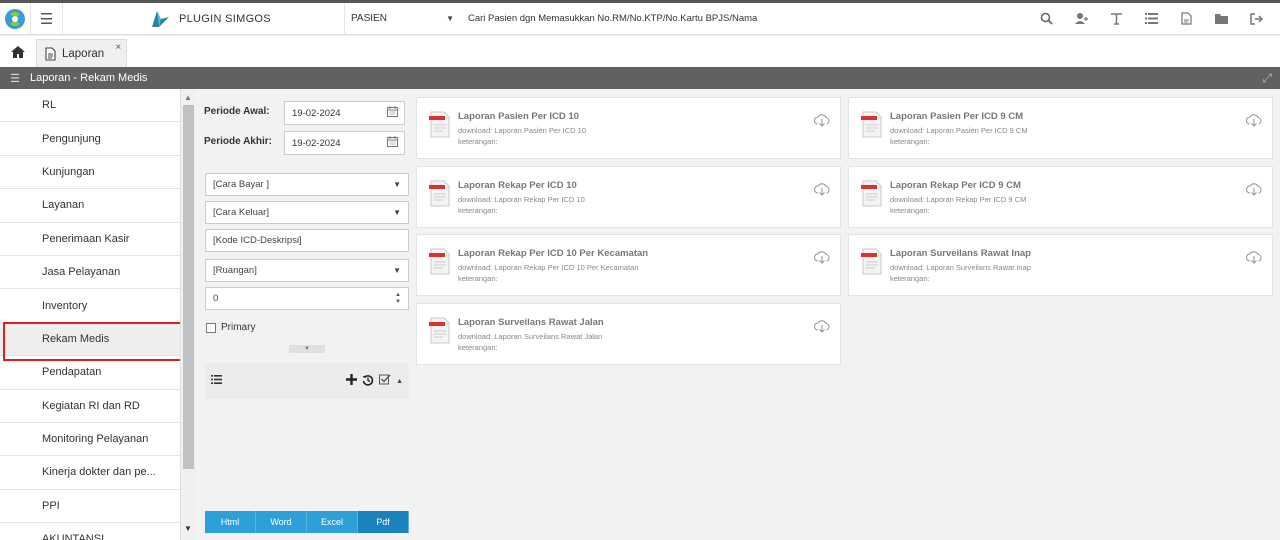 This screenshot has height=540, width=1280. What do you see at coordinates (281, 522) in the screenshot?
I see `word-button: Word` at bounding box center [281, 522].